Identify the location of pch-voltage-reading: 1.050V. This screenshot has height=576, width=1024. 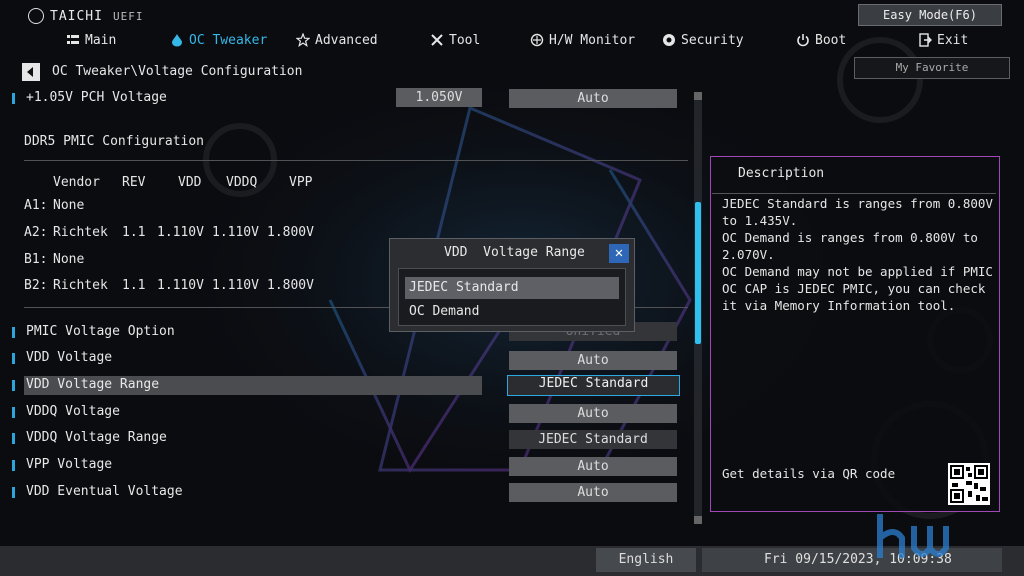
(439, 97).